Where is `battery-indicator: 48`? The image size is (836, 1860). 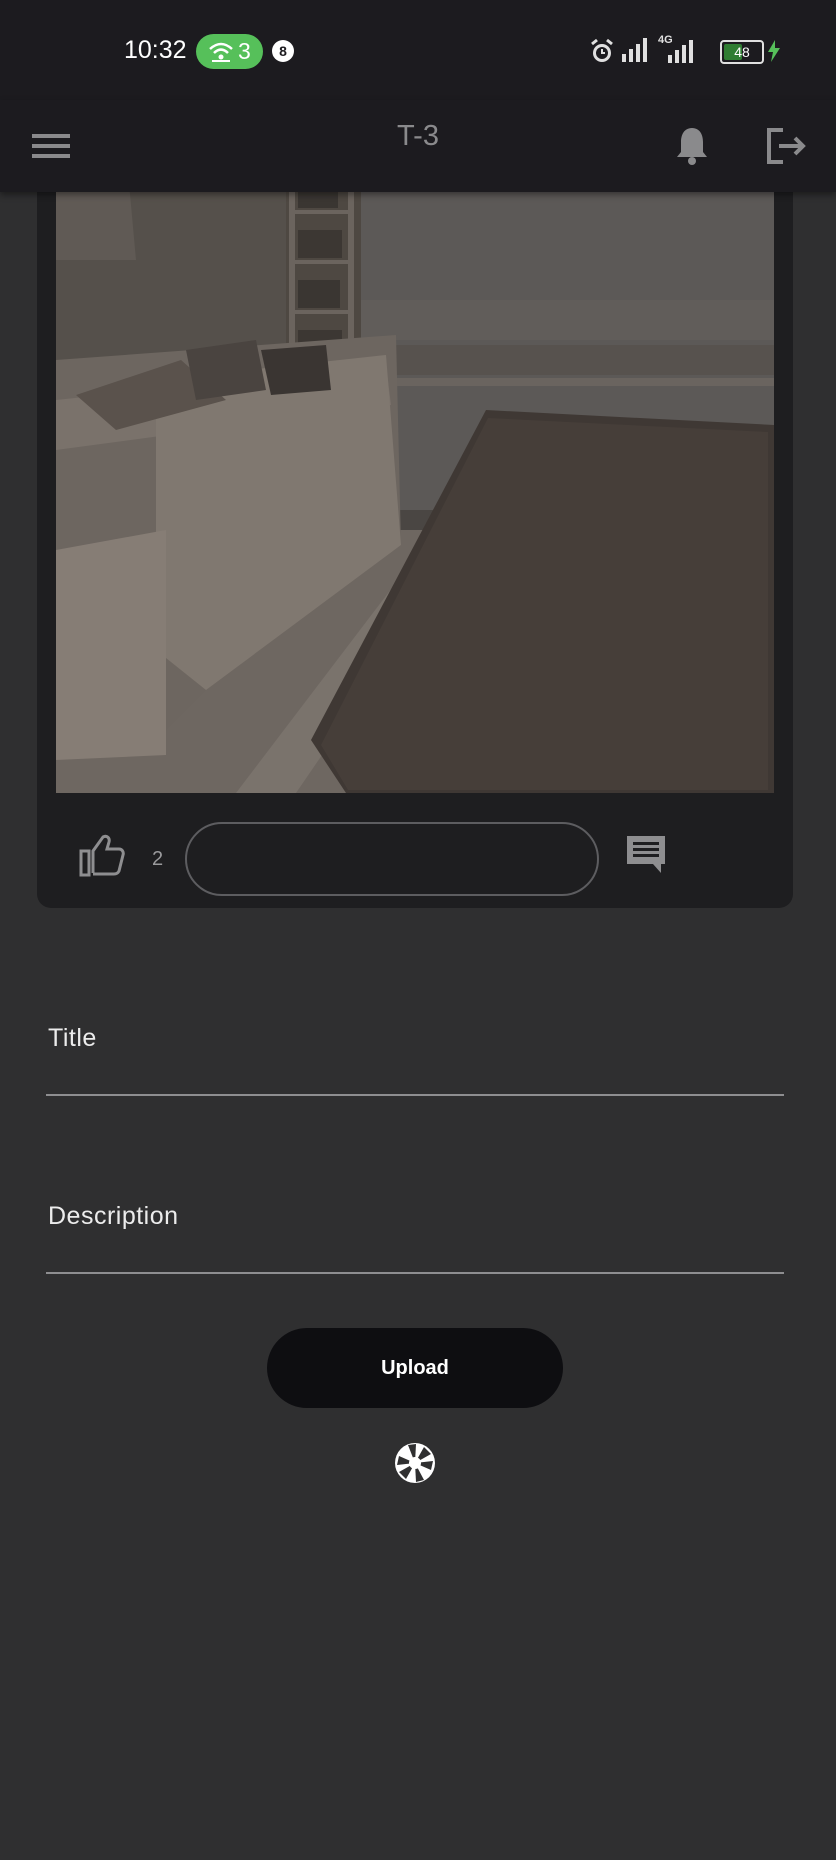 battery-indicator: 48 is located at coordinates (742, 52).